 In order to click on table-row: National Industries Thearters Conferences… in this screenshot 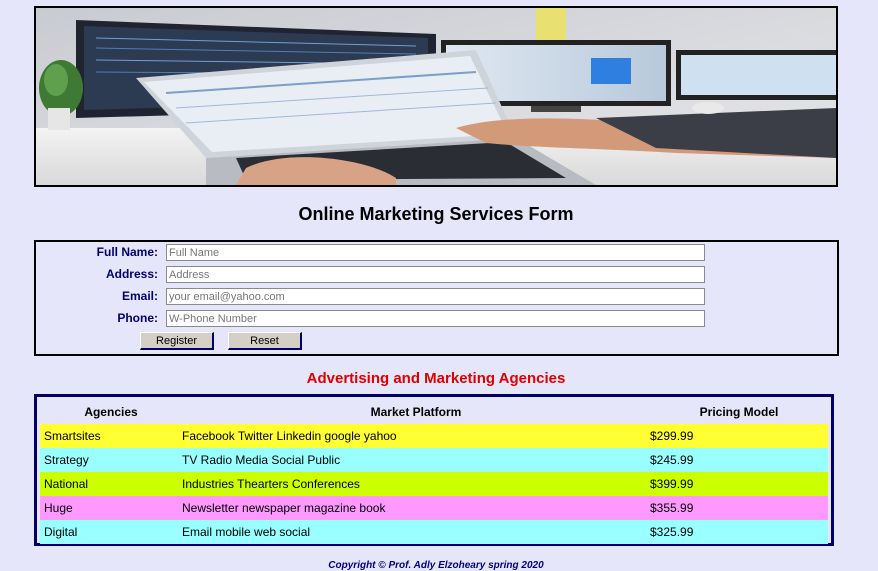, I will do `click(434, 484)`.